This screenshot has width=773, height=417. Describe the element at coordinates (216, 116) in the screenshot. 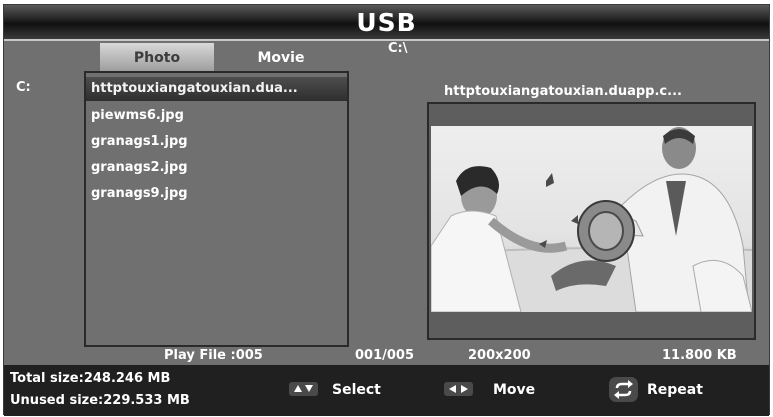

I see `file-item: piewms6.jpg` at that location.